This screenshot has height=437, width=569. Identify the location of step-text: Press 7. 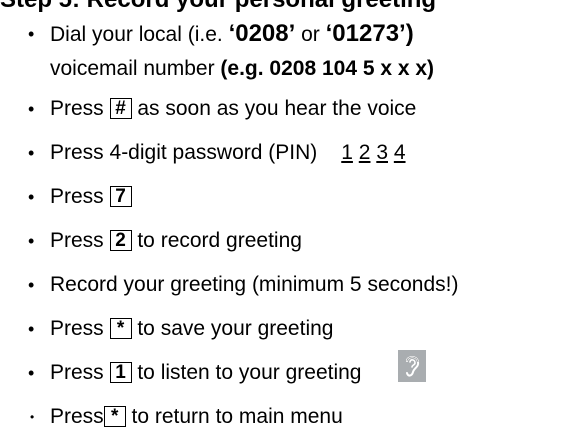
(91, 197).